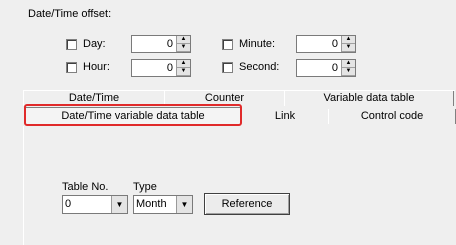 The image size is (456, 245). I want to click on second-label: Second:, so click(259, 67).